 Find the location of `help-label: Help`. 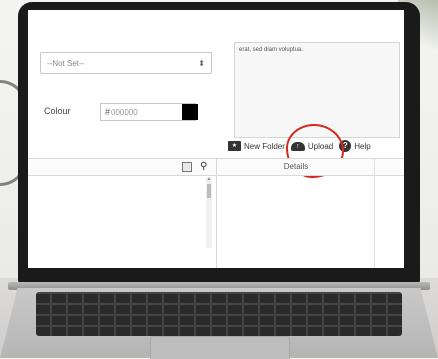

help-label: Help is located at coordinates (362, 146).